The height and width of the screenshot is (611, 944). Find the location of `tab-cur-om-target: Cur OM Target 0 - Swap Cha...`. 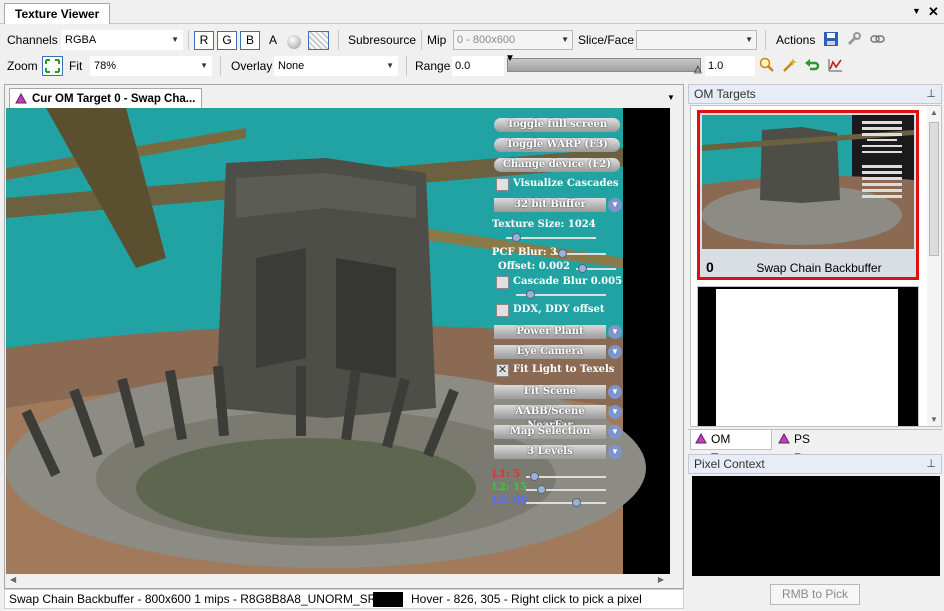

tab-cur-om-target: Cur OM Target 0 - Swap Cha... is located at coordinates (106, 98).